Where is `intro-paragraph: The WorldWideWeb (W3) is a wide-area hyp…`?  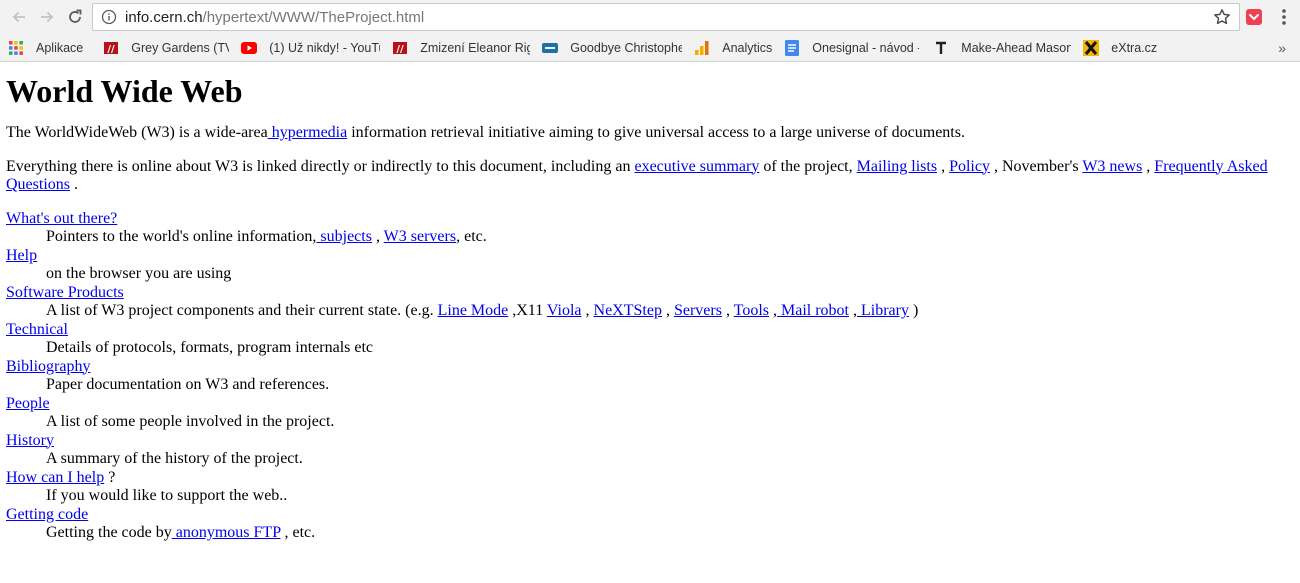
intro-paragraph: The WorldWideWeb (W3) is a wide-area hyp… is located at coordinates (650, 133).